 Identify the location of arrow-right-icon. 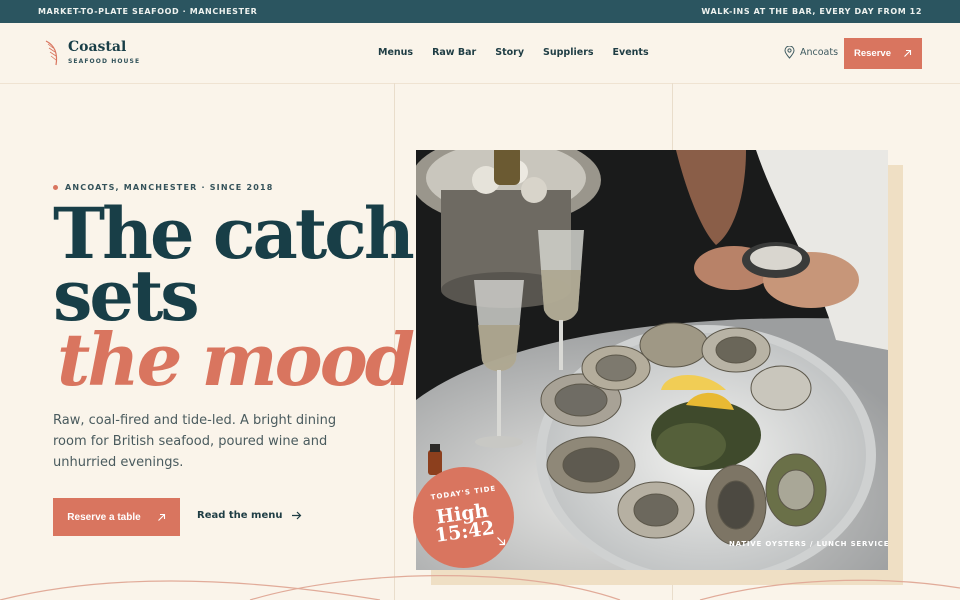
(297, 515).